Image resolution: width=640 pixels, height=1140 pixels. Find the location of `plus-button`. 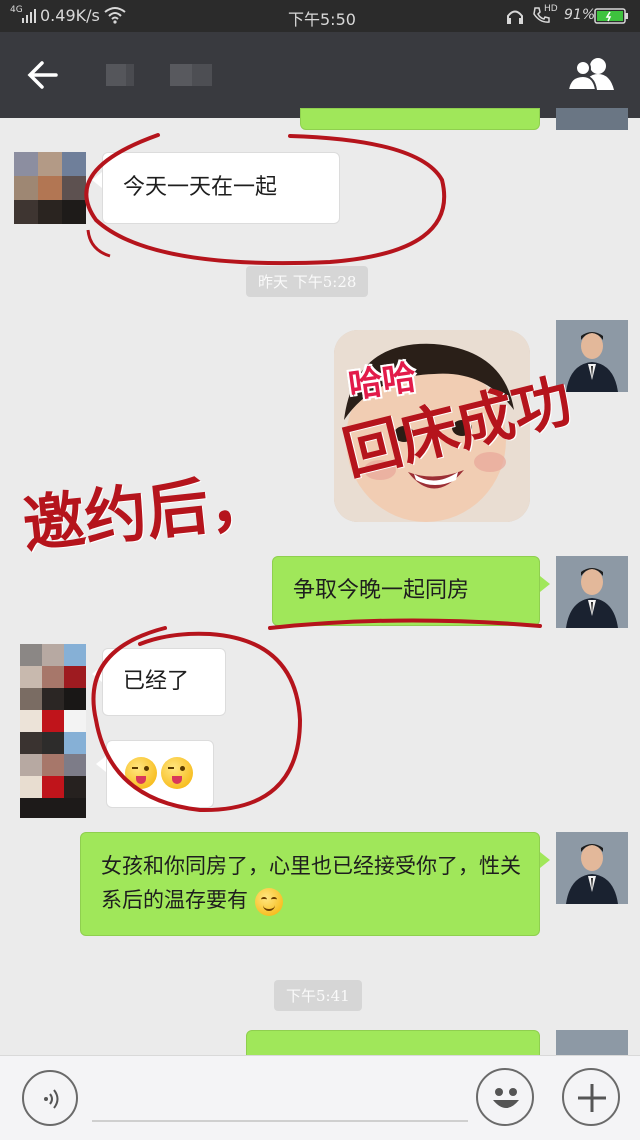

plus-button is located at coordinates (591, 1097).